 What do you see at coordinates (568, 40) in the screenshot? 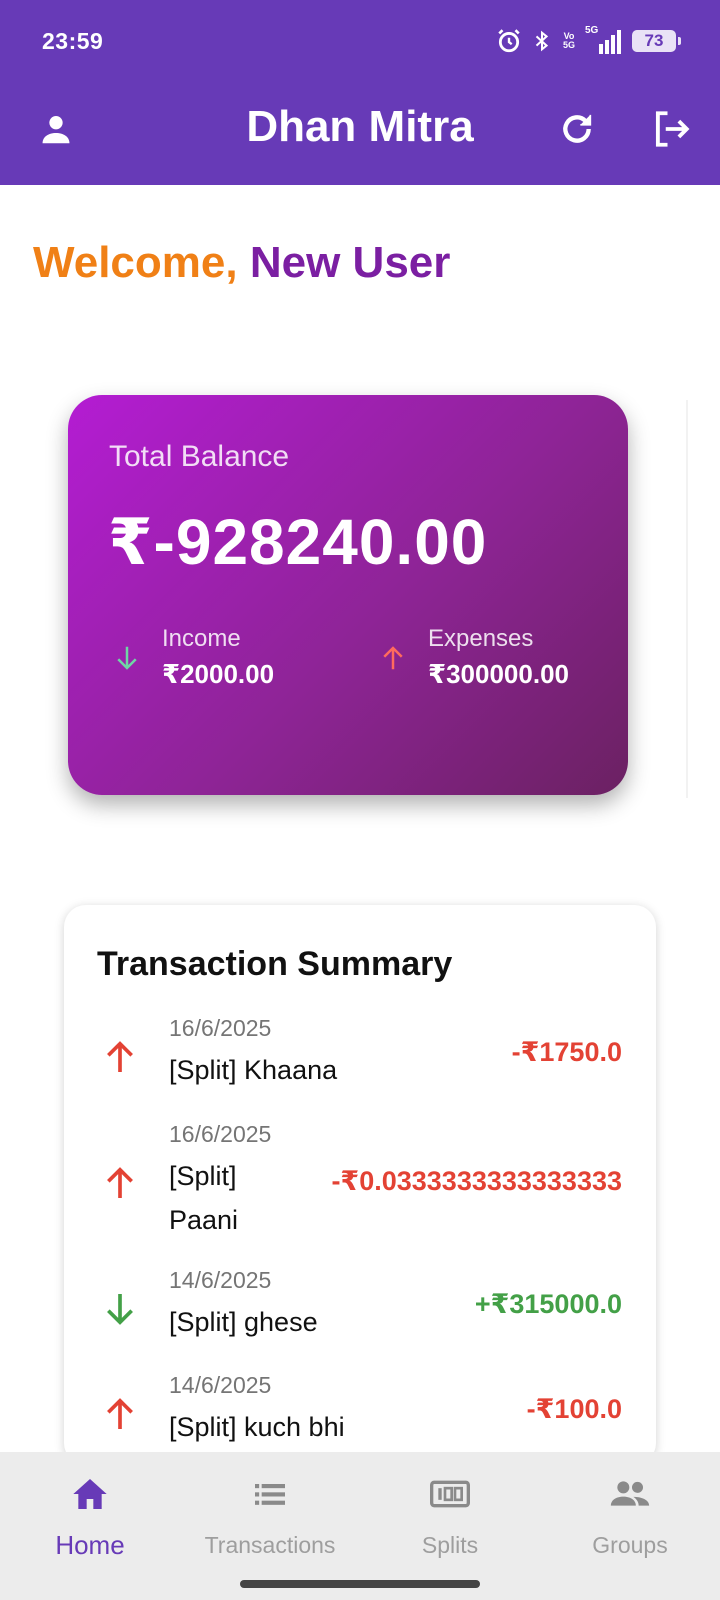
I see `volte-indicator: Vo 5G` at bounding box center [568, 40].